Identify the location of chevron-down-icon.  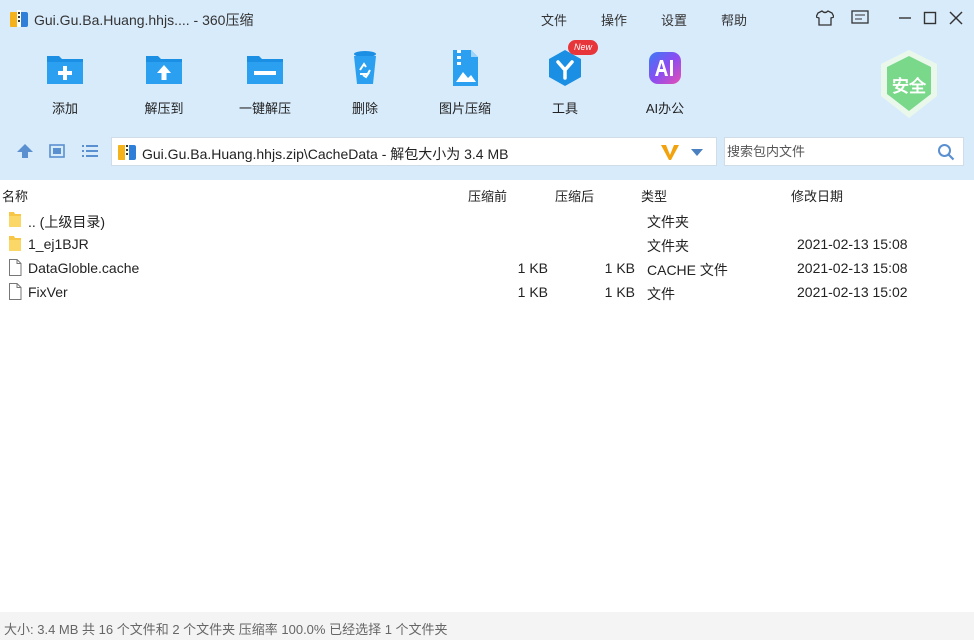
(697, 152).